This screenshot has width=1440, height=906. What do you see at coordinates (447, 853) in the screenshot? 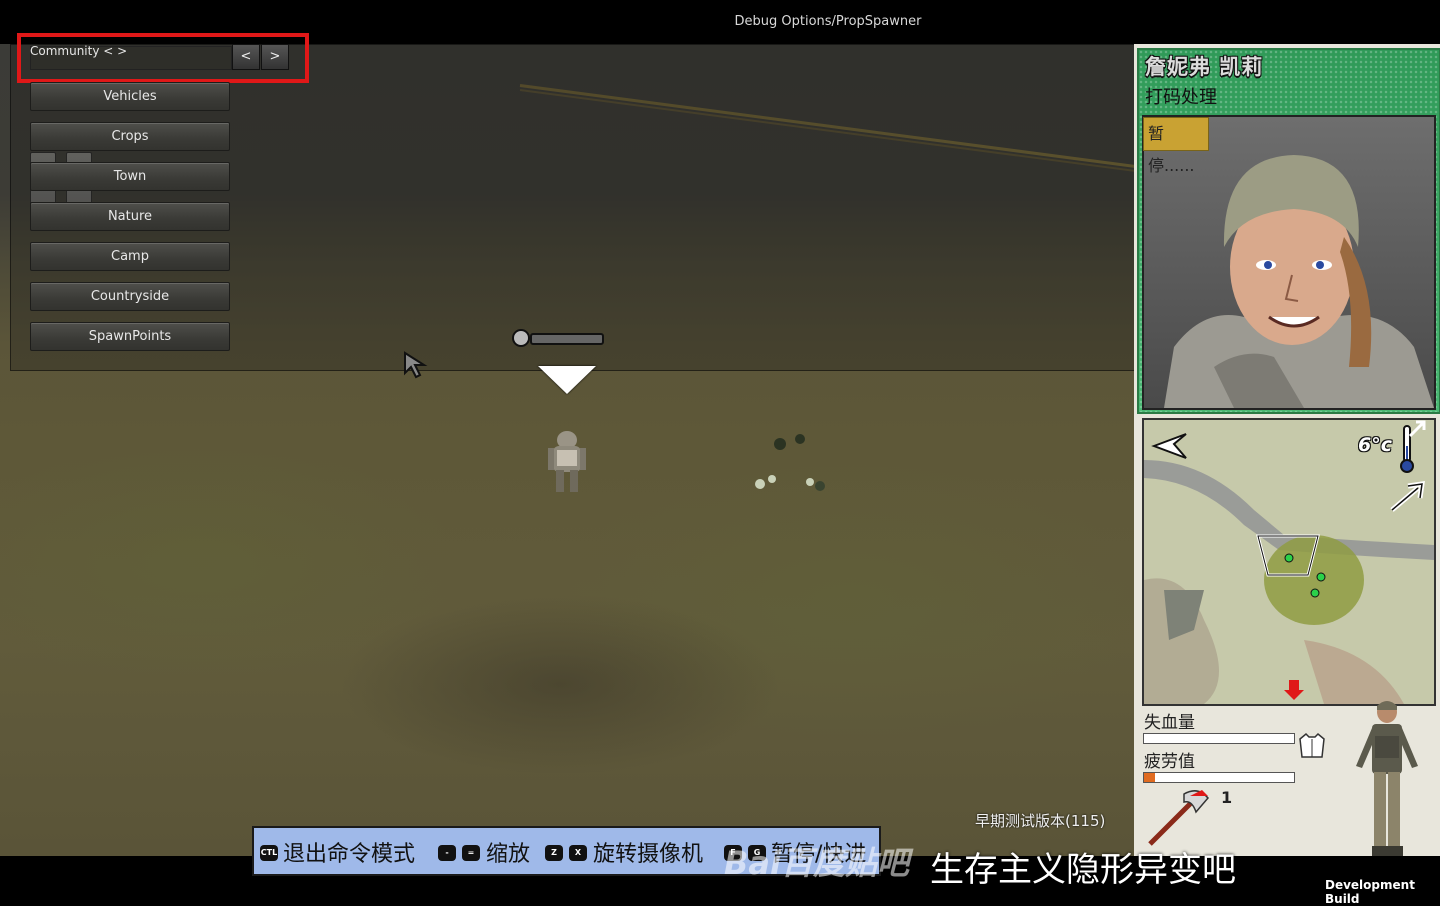
I see `minus-key-icon: -` at bounding box center [447, 853].